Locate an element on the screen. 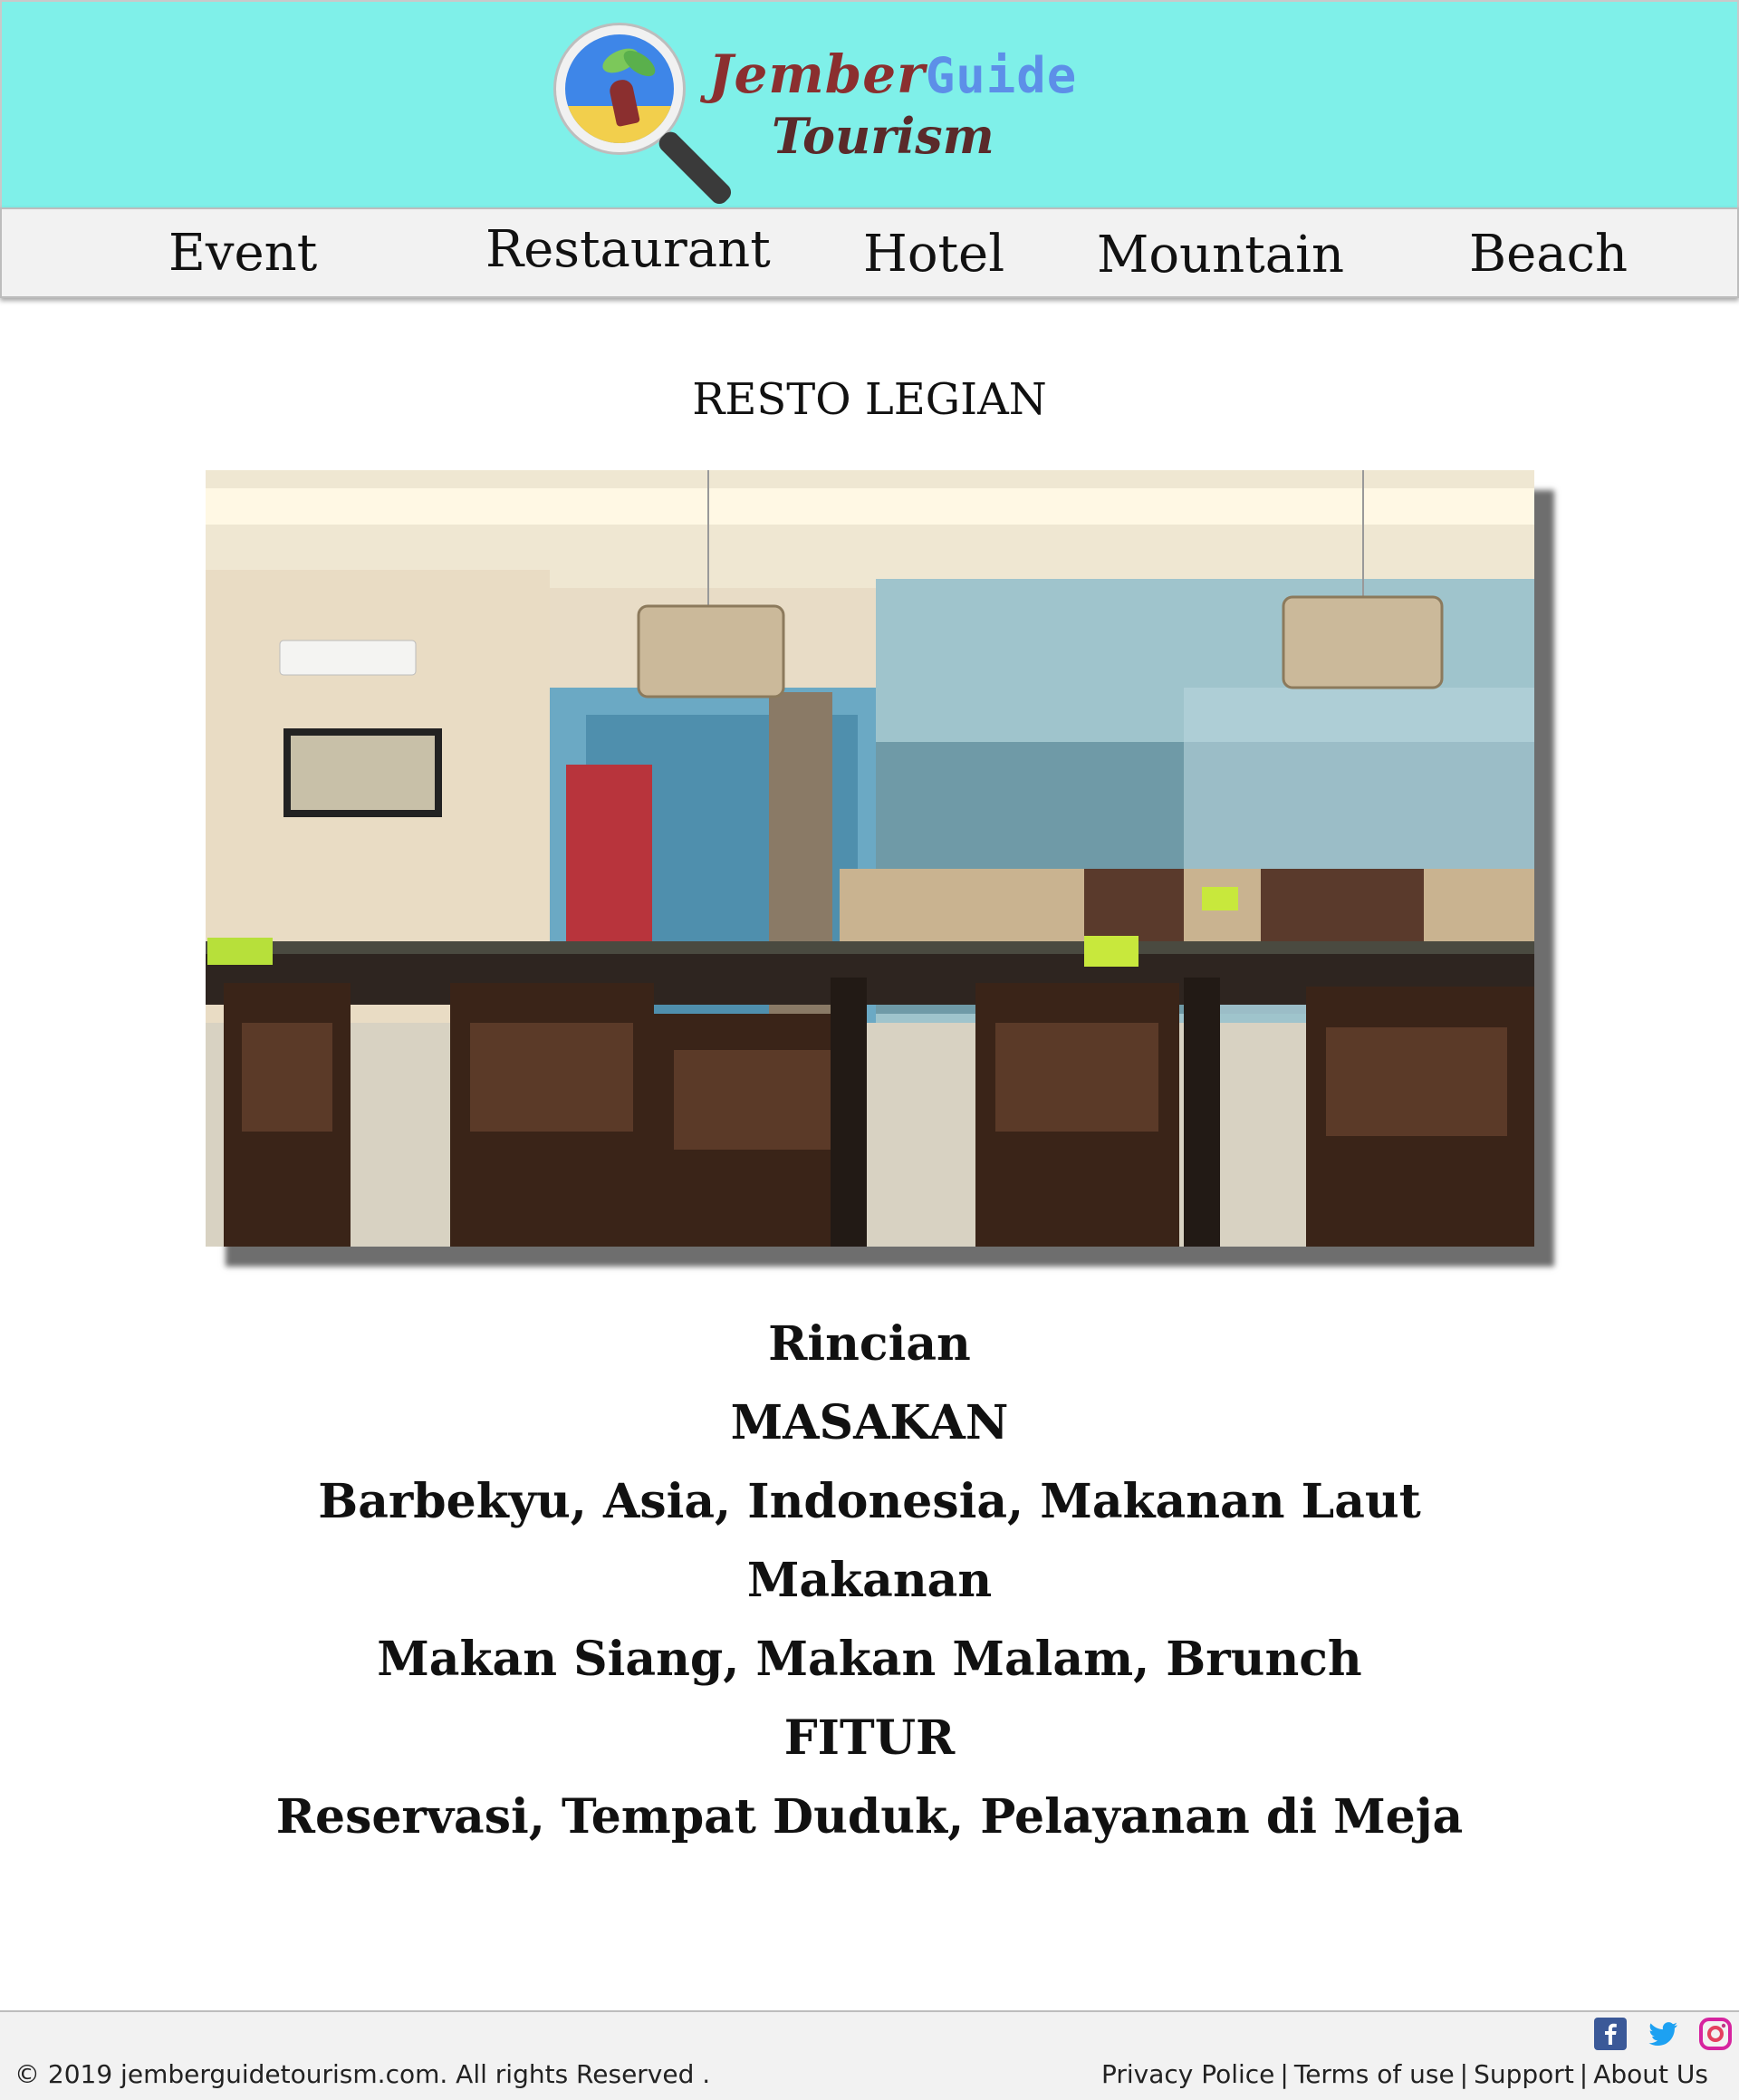 The width and height of the screenshot is (1739, 2100). cuisine-label: MASAKAN is located at coordinates (869, 1422).